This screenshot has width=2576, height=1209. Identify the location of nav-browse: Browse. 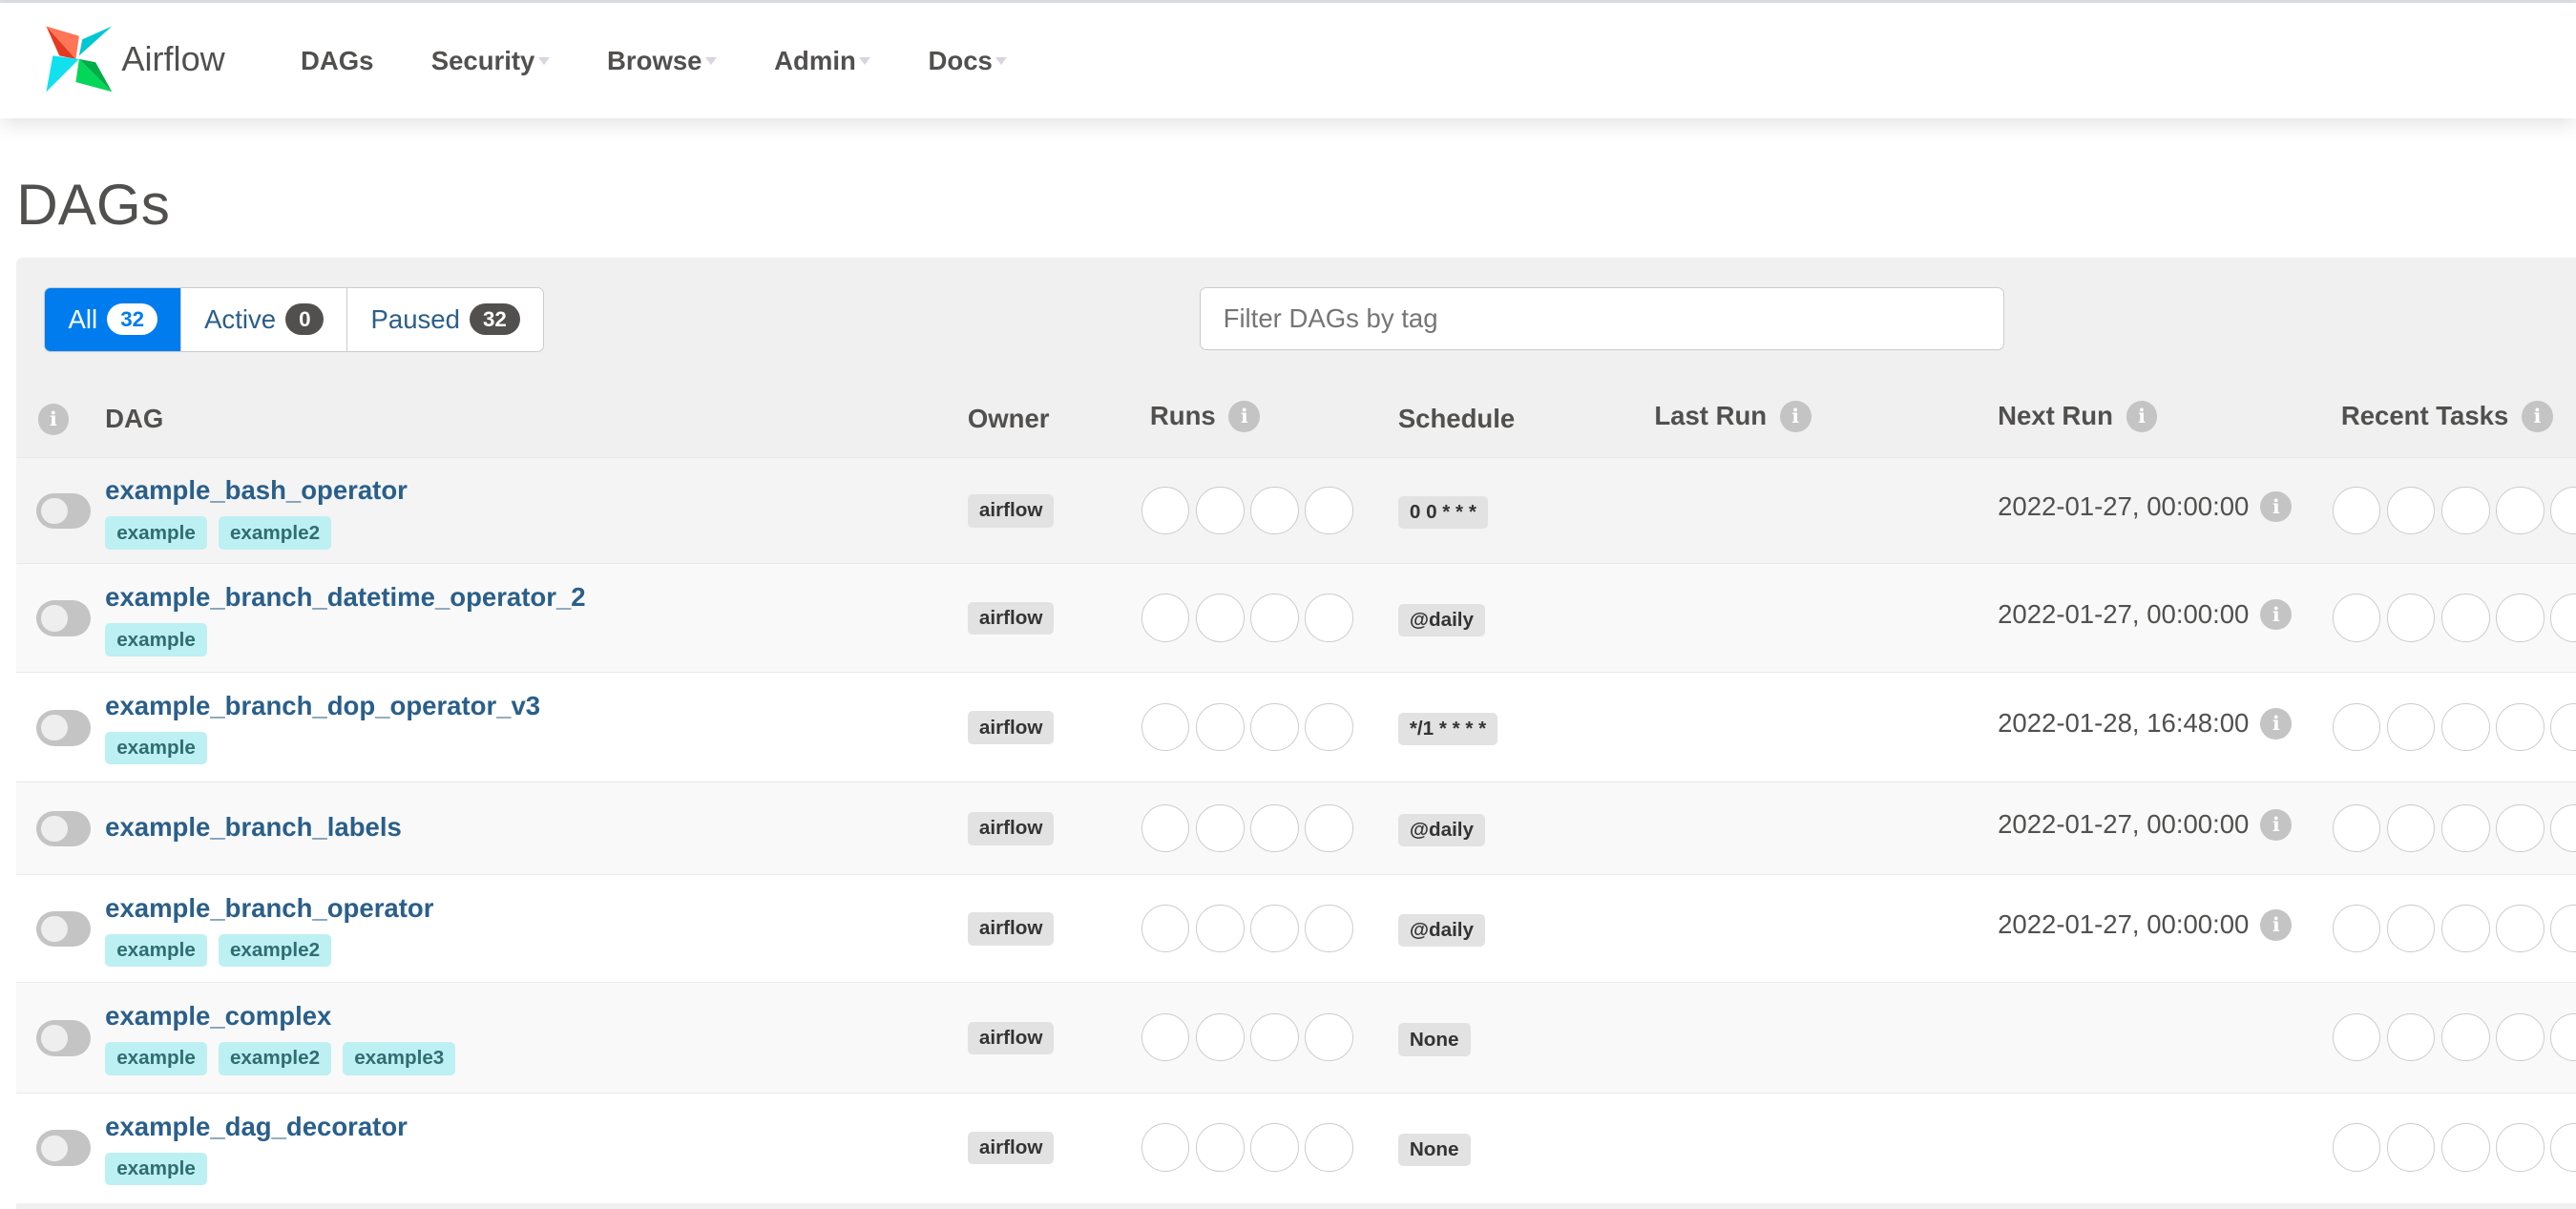
(662, 61).